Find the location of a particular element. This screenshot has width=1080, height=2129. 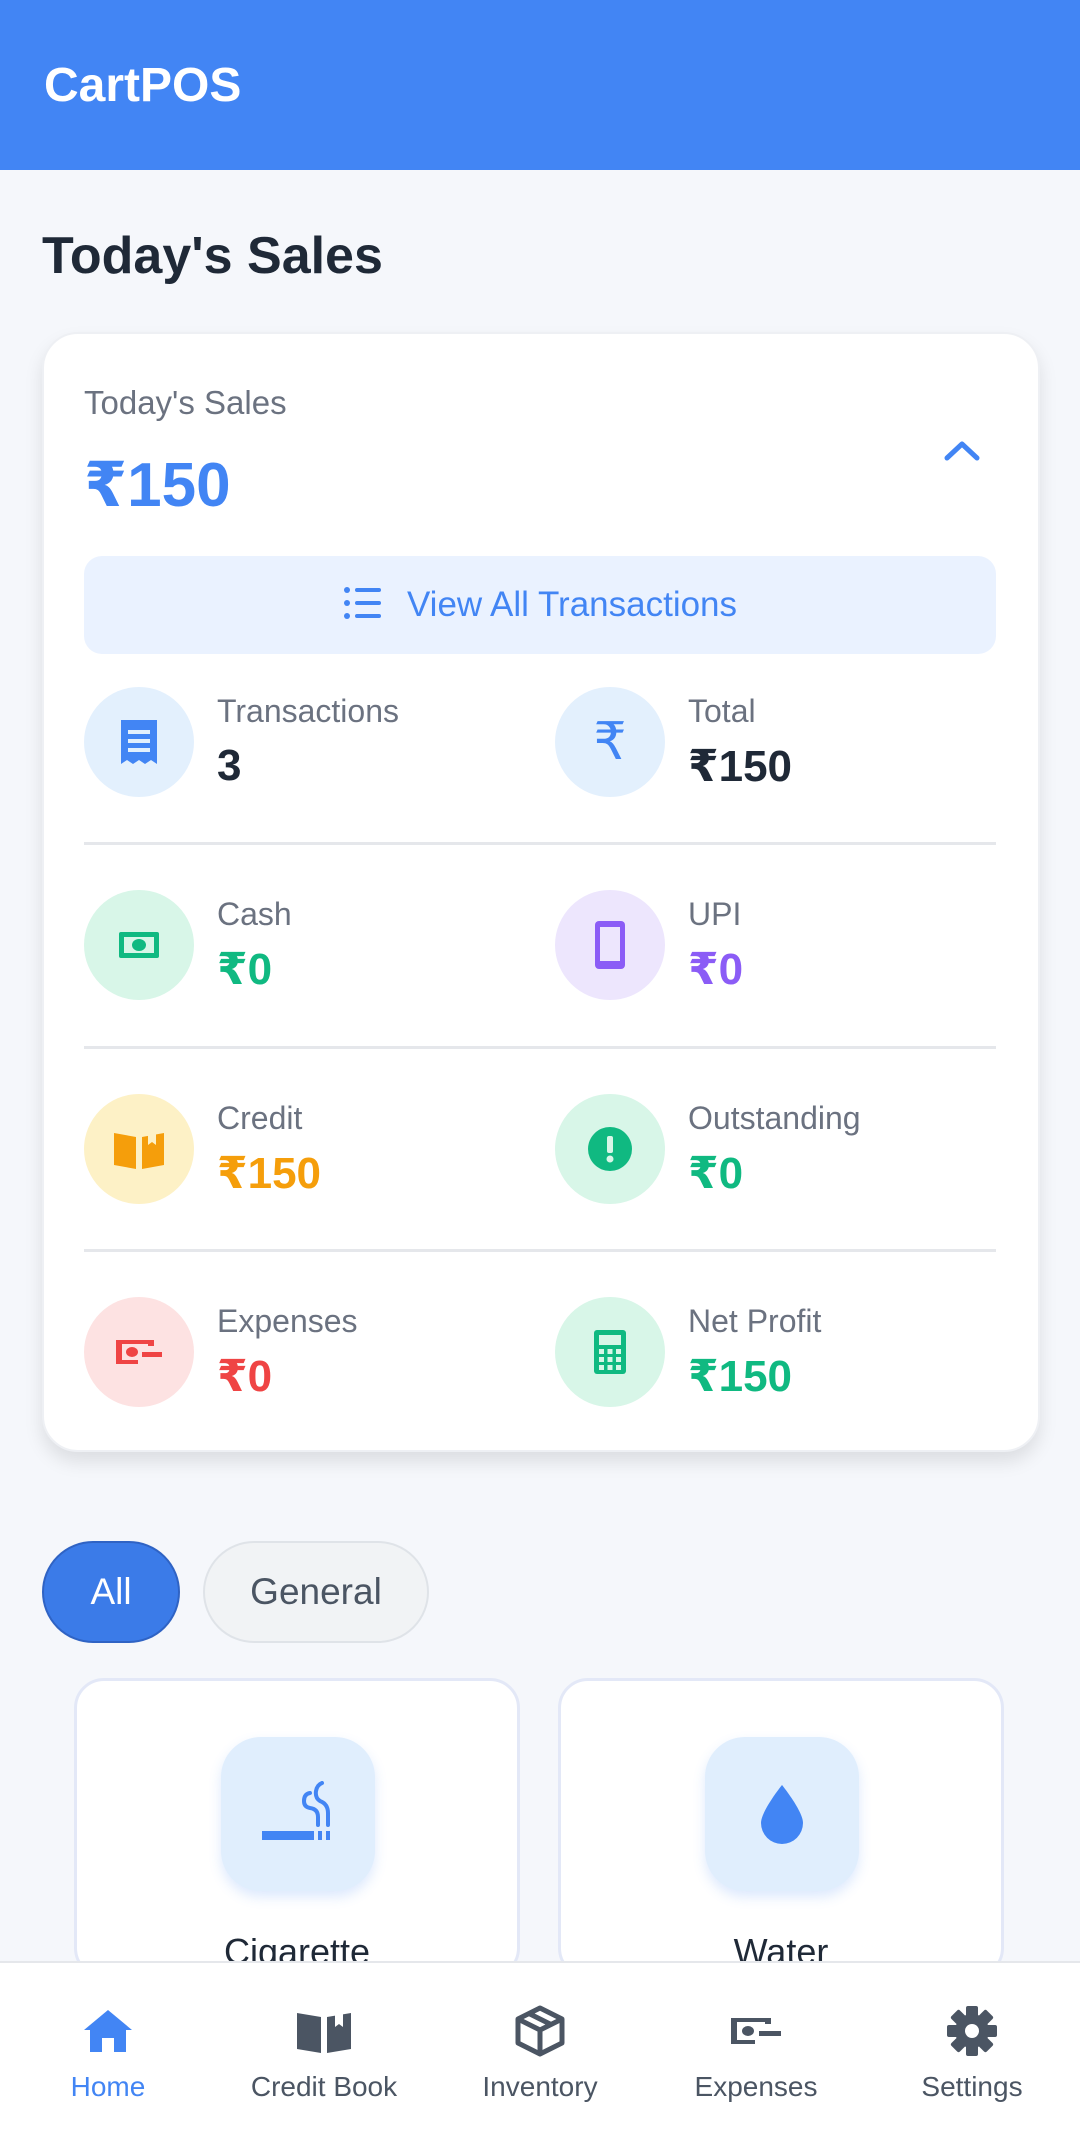

phone-icon is located at coordinates (610, 945).